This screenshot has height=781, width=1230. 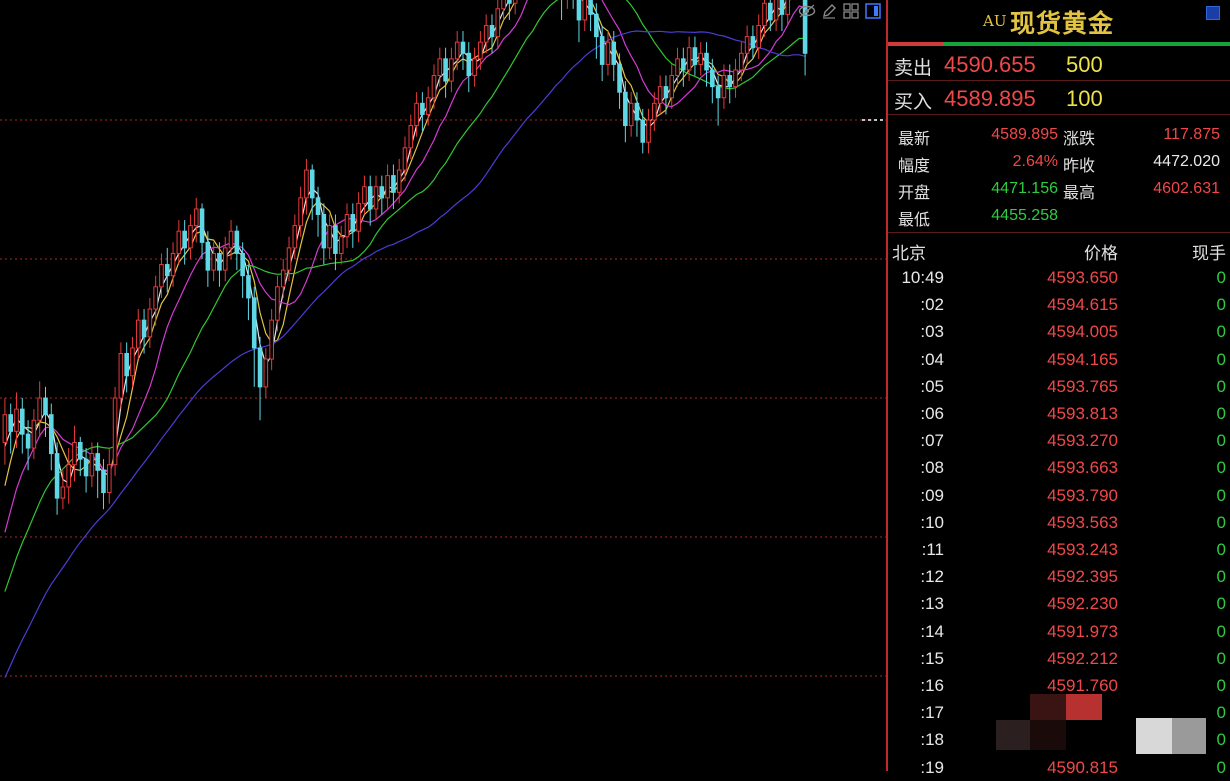 I want to click on stat-low-label: 最低, so click(x=914, y=219).